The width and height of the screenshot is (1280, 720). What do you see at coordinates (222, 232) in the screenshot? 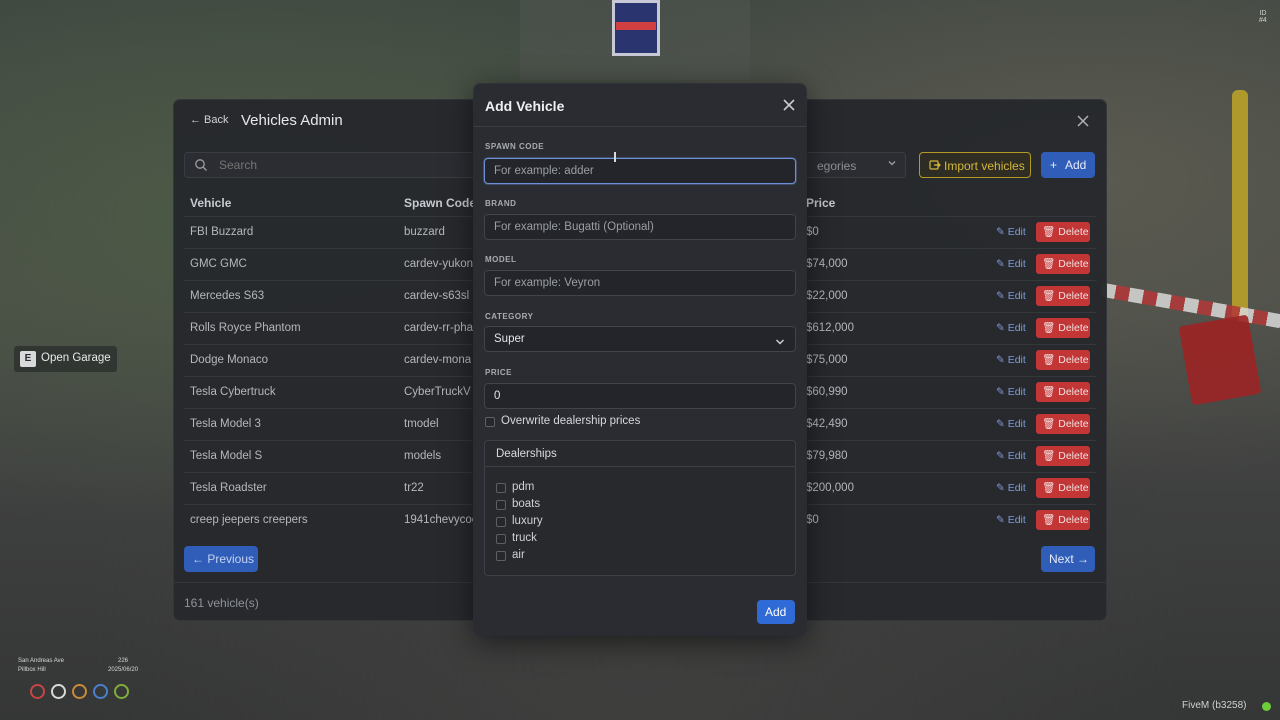
I see `vehicle-name: FBI Buzzard` at bounding box center [222, 232].